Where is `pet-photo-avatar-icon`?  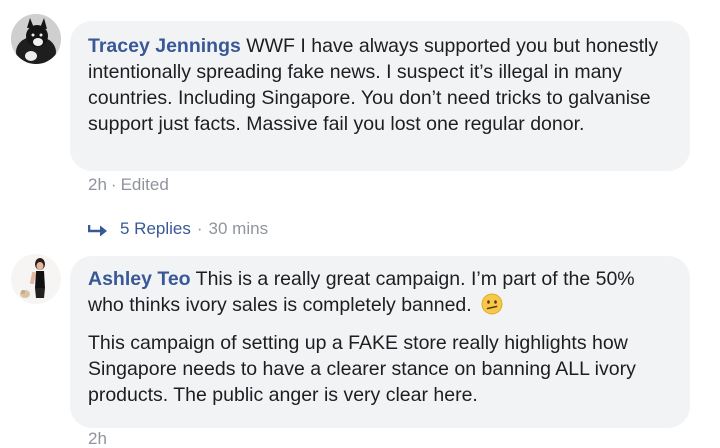
pet-photo-avatar-icon is located at coordinates (36, 39).